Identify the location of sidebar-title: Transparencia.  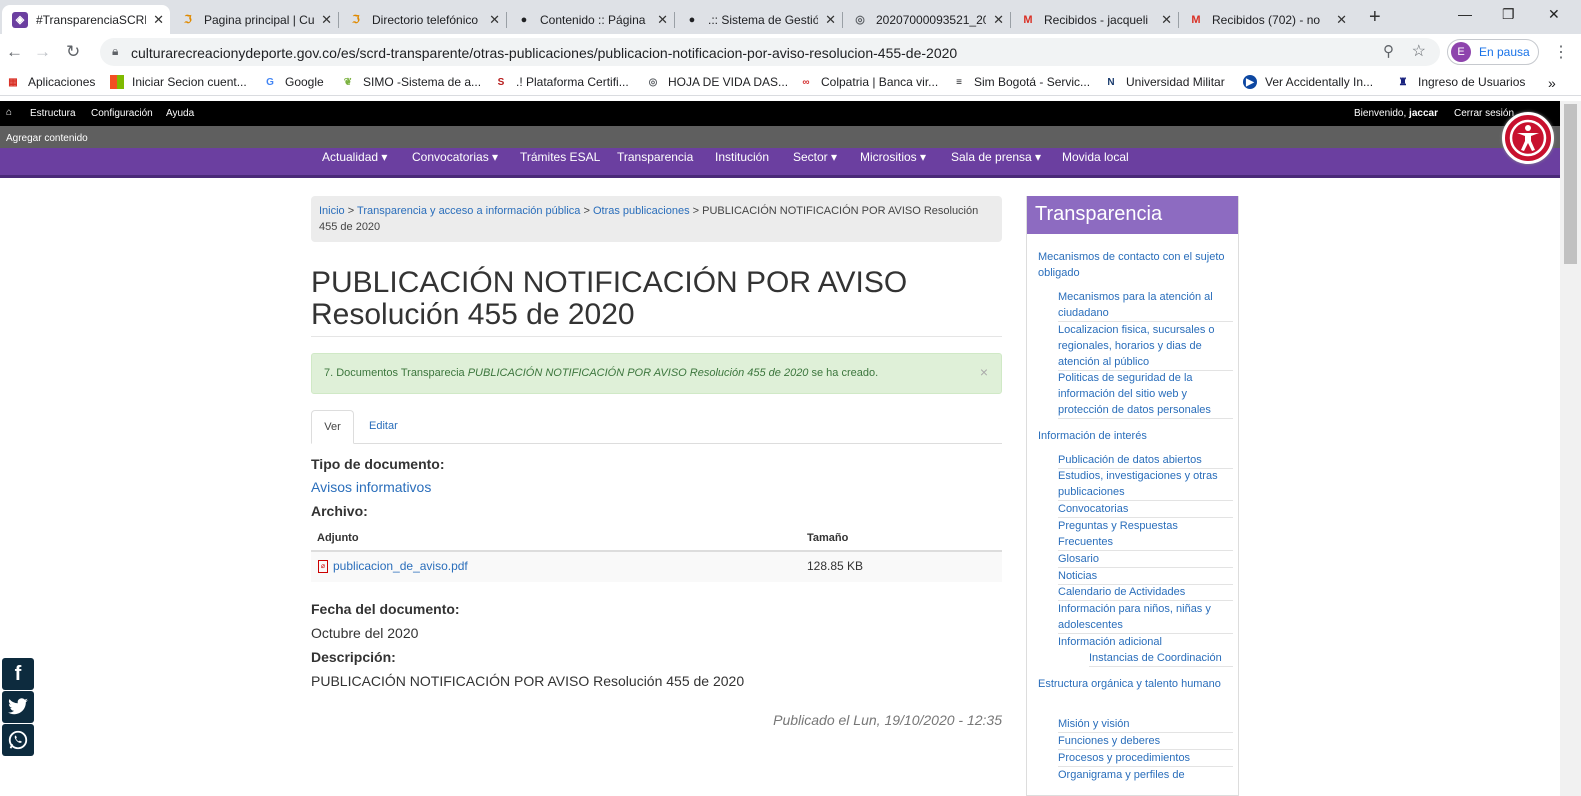
(1132, 215).